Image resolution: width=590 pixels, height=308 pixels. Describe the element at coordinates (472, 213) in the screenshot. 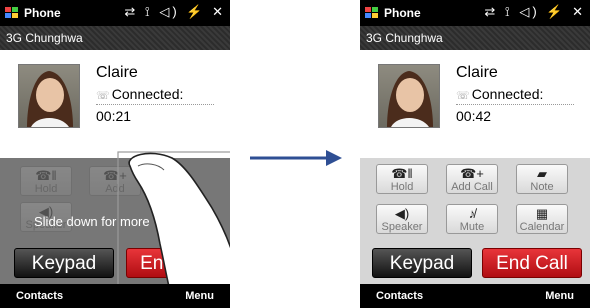

I see `mute-icon: ♪̸` at that location.